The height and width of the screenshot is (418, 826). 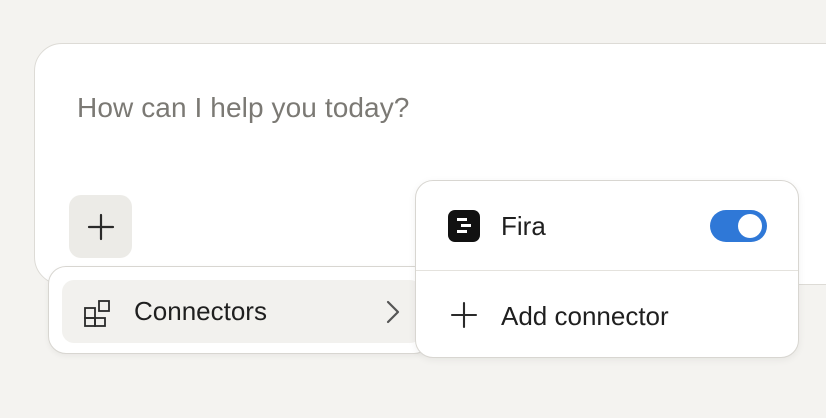 I want to click on fira-logo-icon, so click(x=464, y=226).